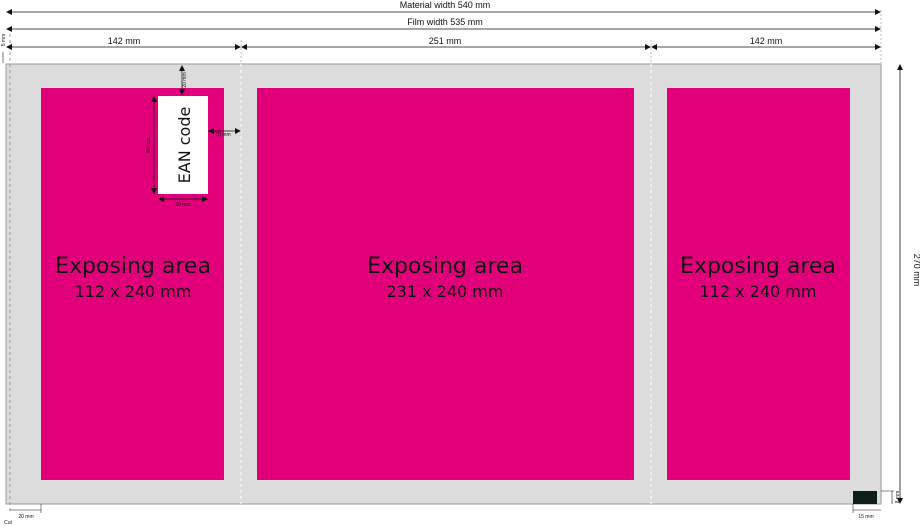 This screenshot has width=920, height=526. I want to click on bottom-right-offset-label: 15 mm, so click(865, 517).